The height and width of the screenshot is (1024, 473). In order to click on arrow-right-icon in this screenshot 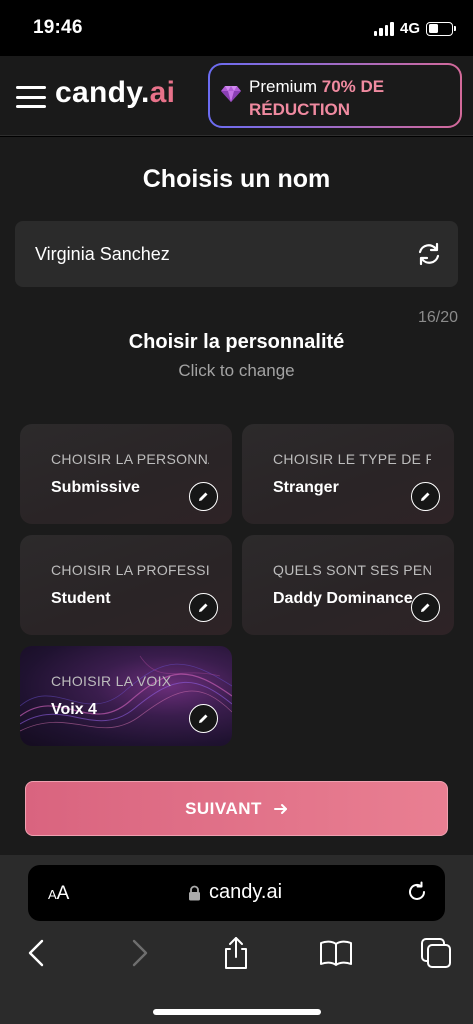, I will do `click(280, 808)`.